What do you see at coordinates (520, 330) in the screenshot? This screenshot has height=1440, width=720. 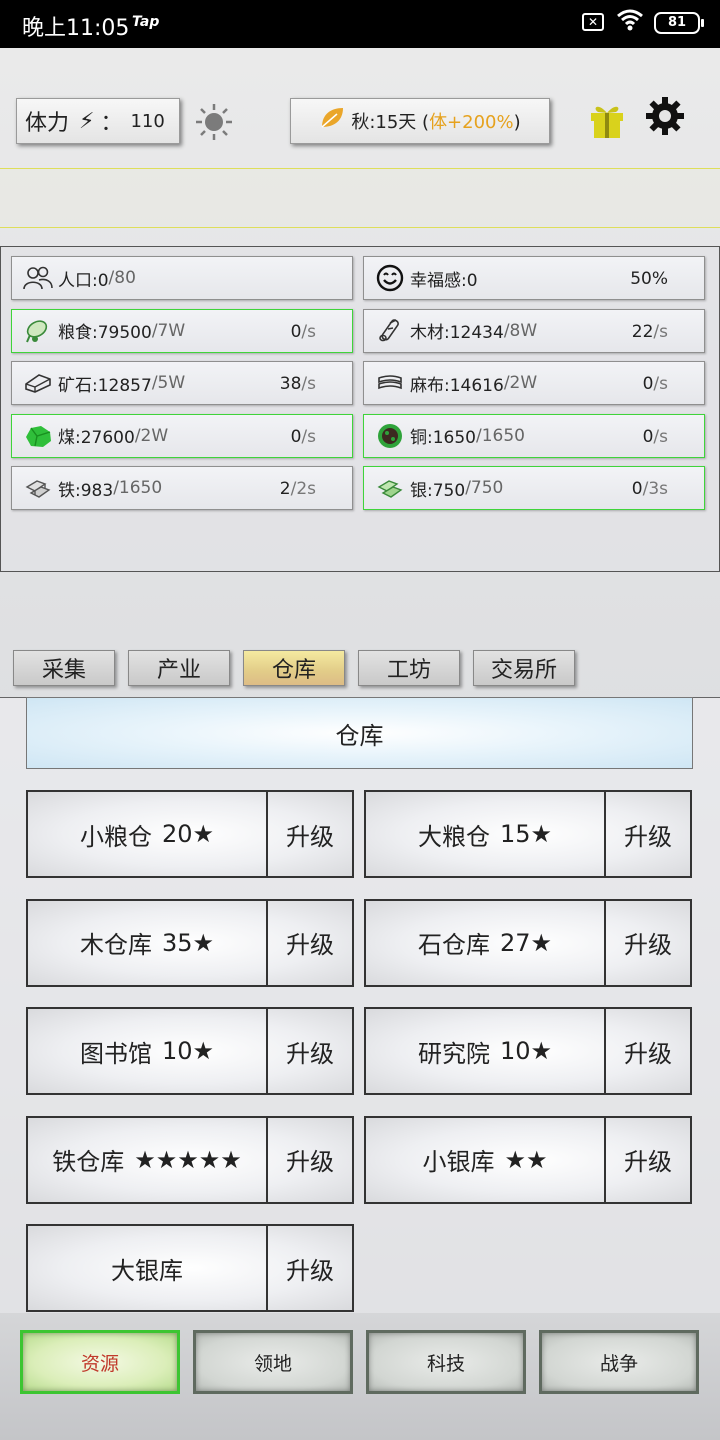 I see `resource-capacity: /8W` at bounding box center [520, 330].